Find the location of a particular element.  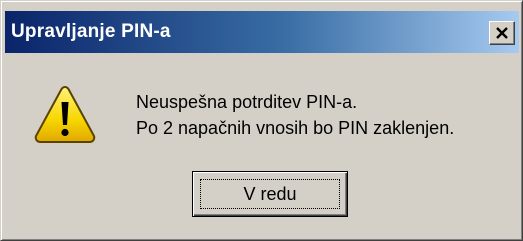

ok-button-label: V redu is located at coordinates (270, 193).